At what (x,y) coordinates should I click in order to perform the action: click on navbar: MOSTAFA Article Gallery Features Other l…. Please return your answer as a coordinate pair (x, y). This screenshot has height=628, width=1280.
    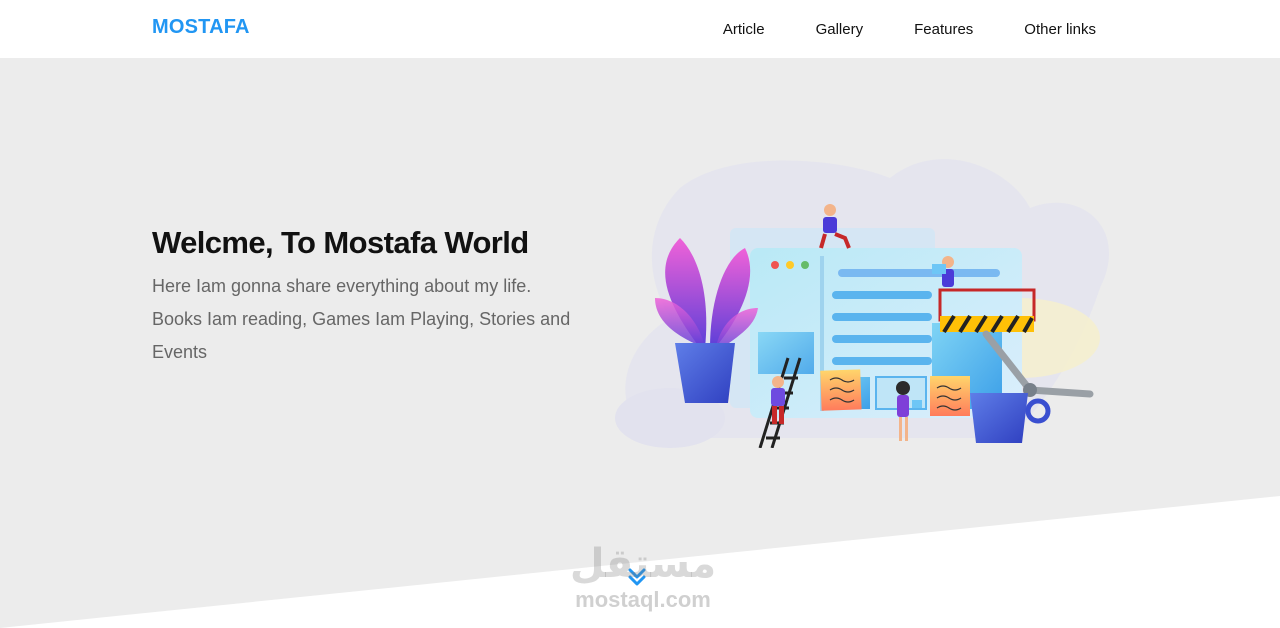
    Looking at the image, I should click on (640, 29).